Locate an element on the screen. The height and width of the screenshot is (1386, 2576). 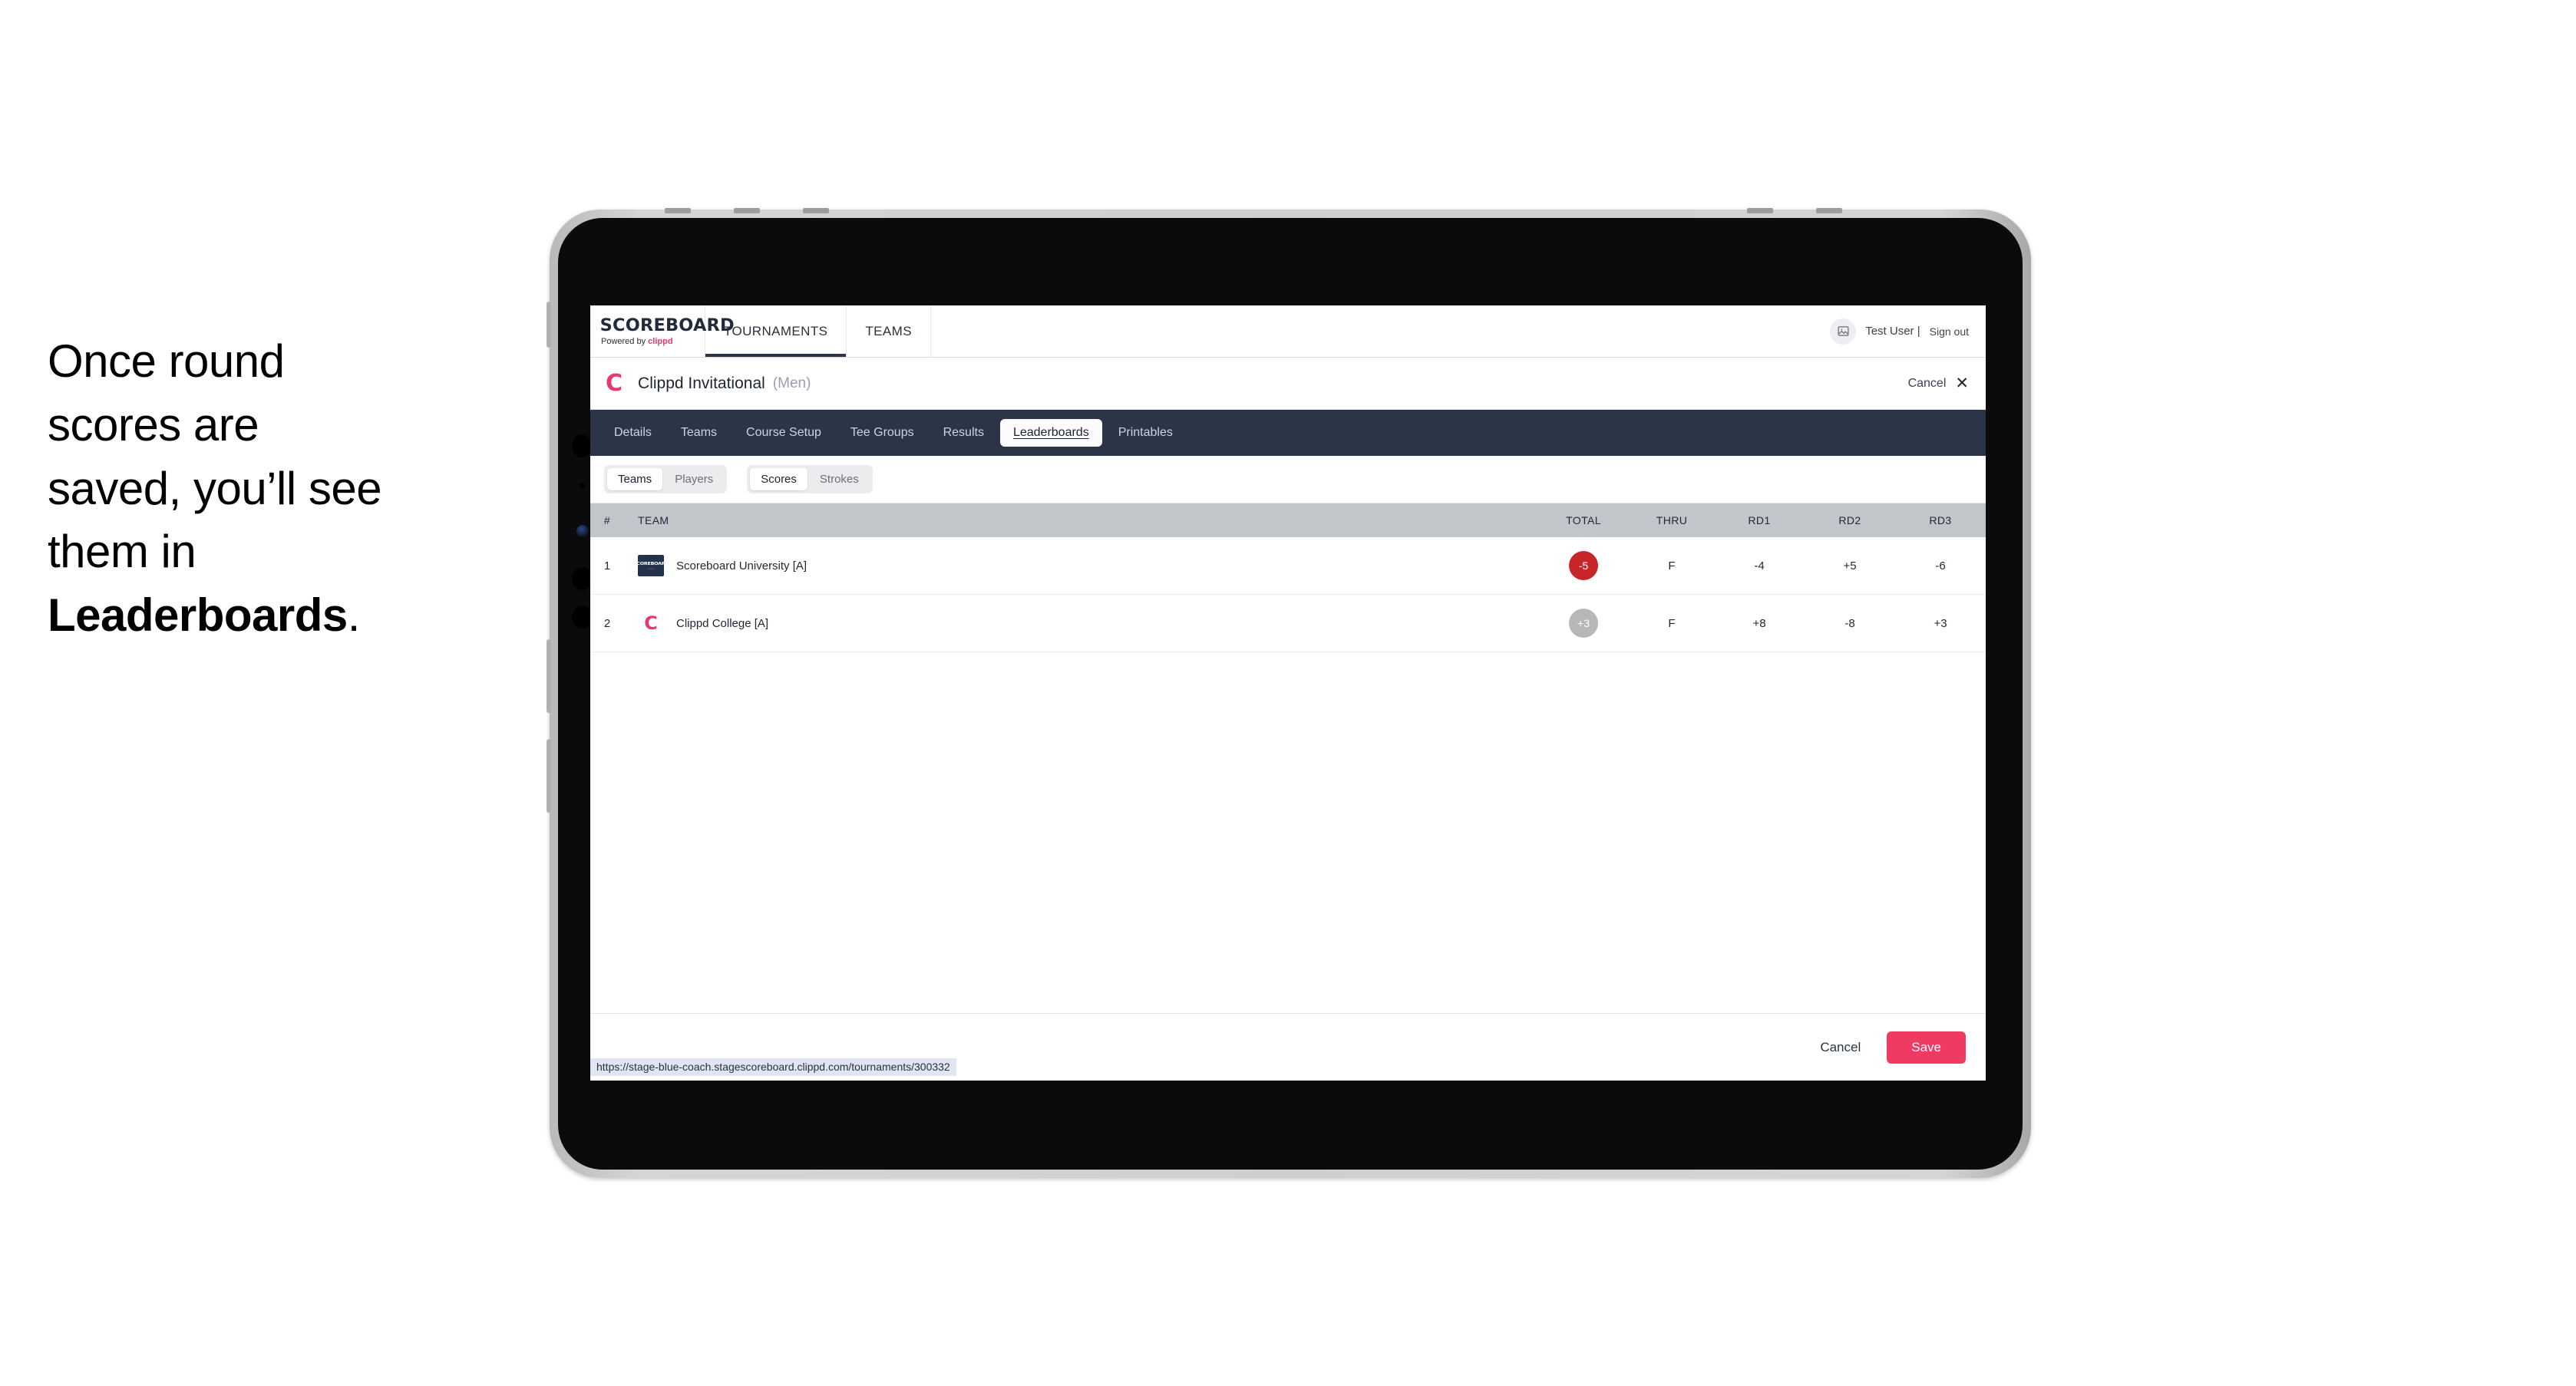
face-sensor-icon is located at coordinates (582, 531).